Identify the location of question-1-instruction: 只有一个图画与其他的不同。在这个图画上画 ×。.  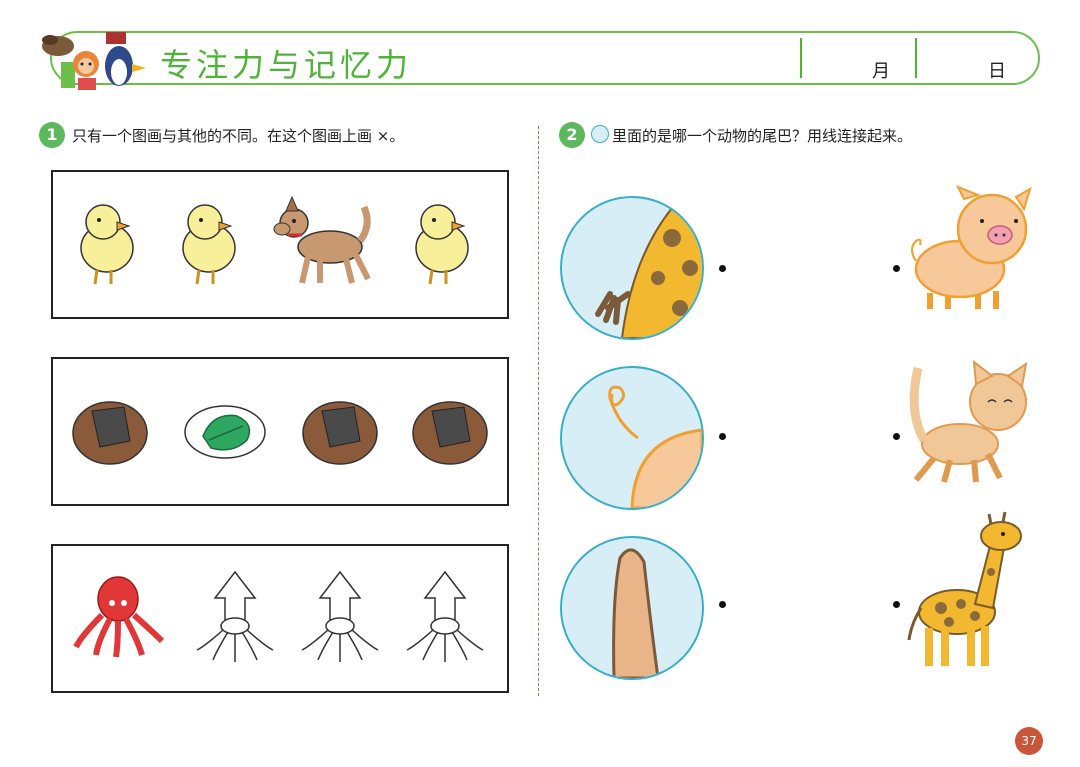
(238, 136).